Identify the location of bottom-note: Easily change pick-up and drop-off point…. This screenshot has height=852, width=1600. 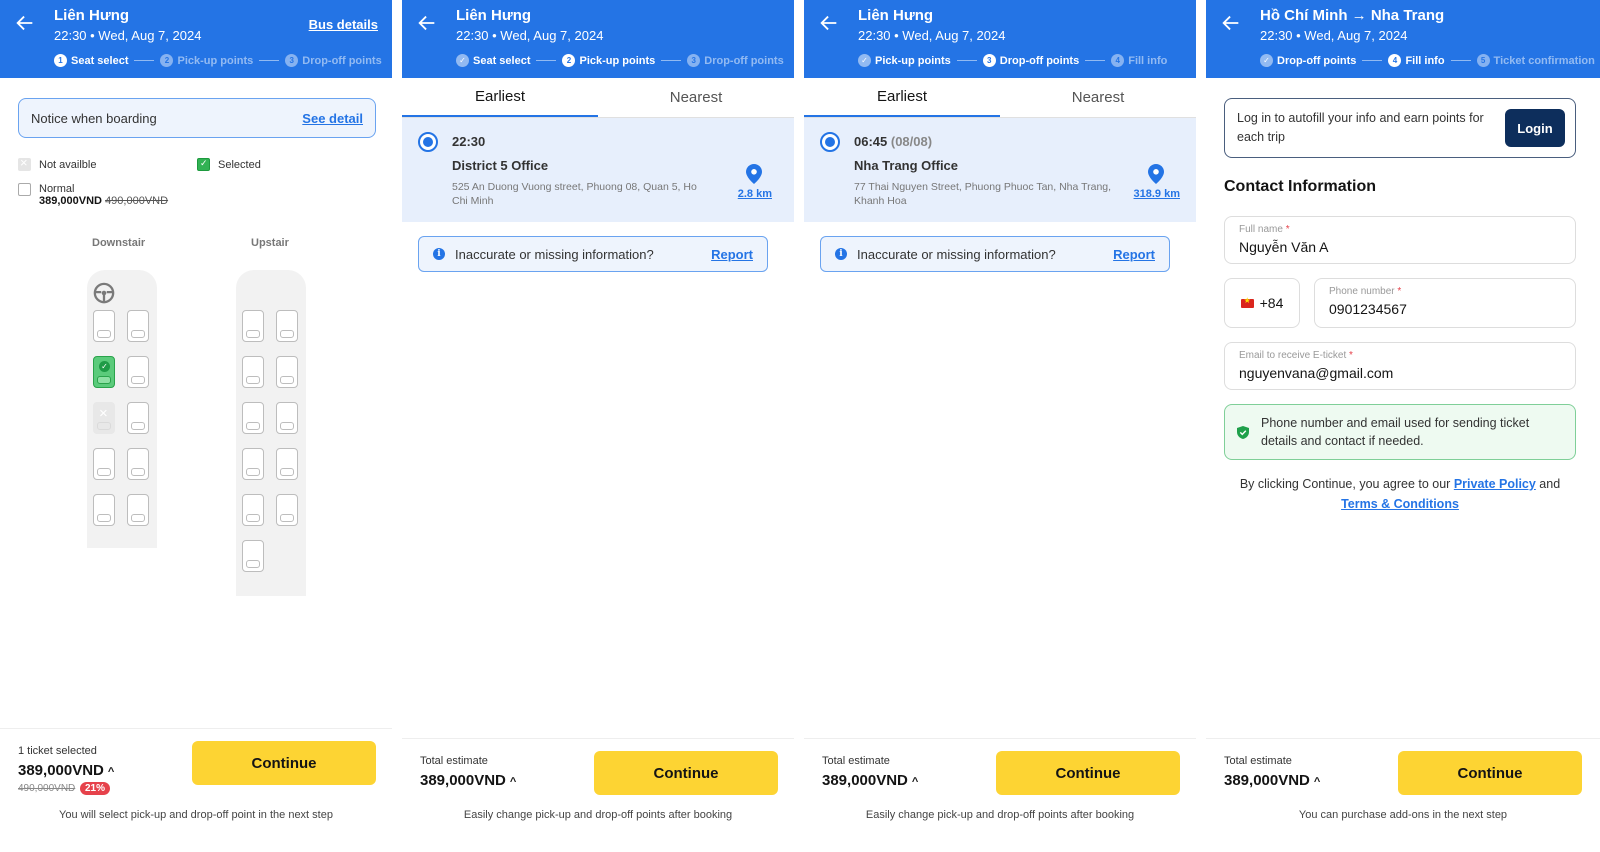
(1000, 815).